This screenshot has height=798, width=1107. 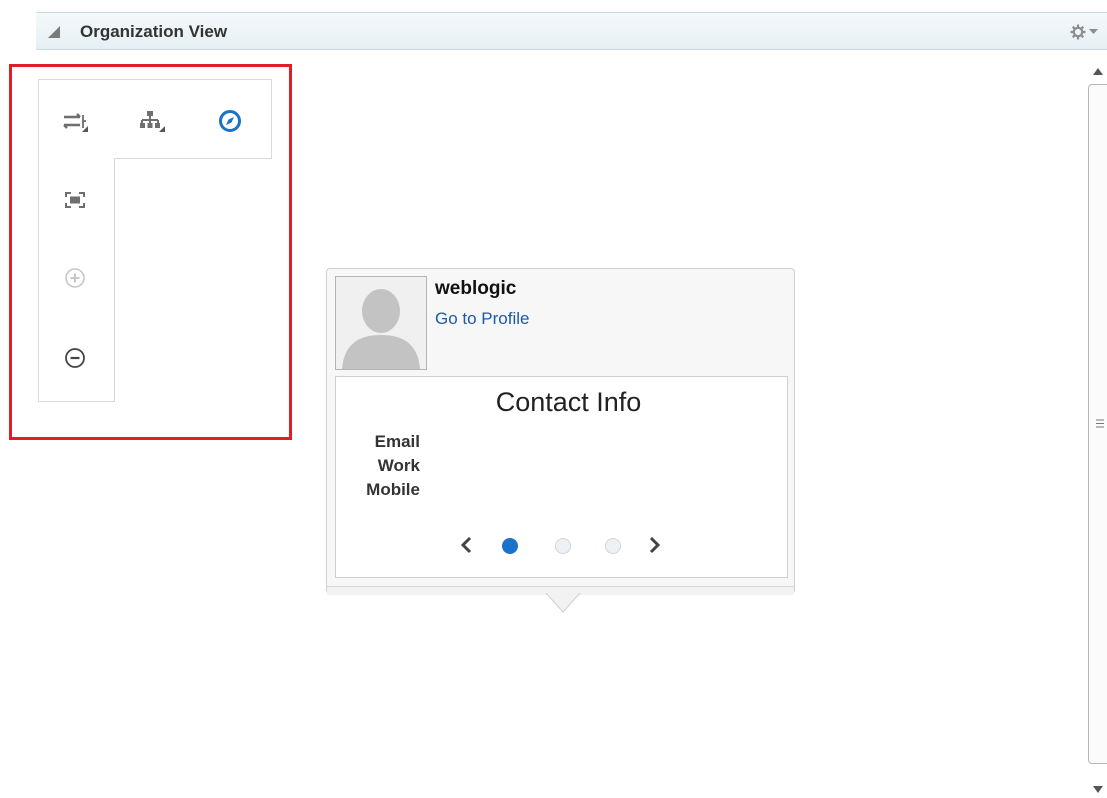 I want to click on zoom-out-button, so click(x=75, y=358).